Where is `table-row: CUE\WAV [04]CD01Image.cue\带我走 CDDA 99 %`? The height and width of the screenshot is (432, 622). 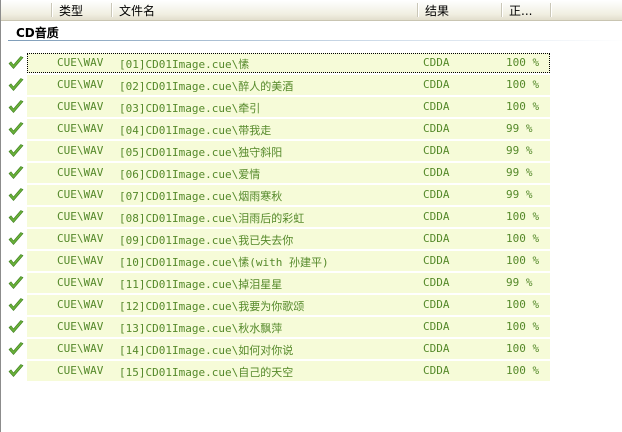 table-row: CUE\WAV [04]CD01Image.cue\带我走 CDDA 99 % is located at coordinates (311, 129).